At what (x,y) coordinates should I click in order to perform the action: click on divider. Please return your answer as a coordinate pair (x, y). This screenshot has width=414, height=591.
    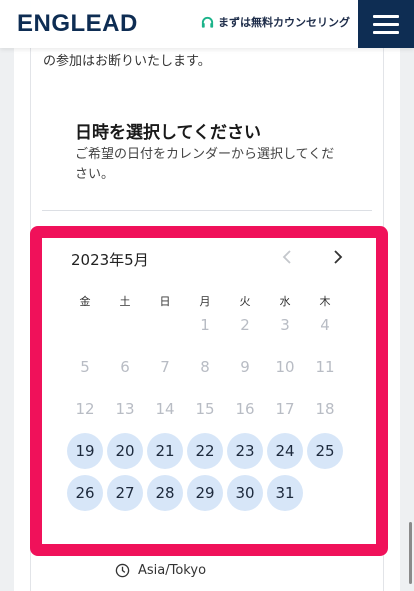
    Looking at the image, I should click on (207, 210).